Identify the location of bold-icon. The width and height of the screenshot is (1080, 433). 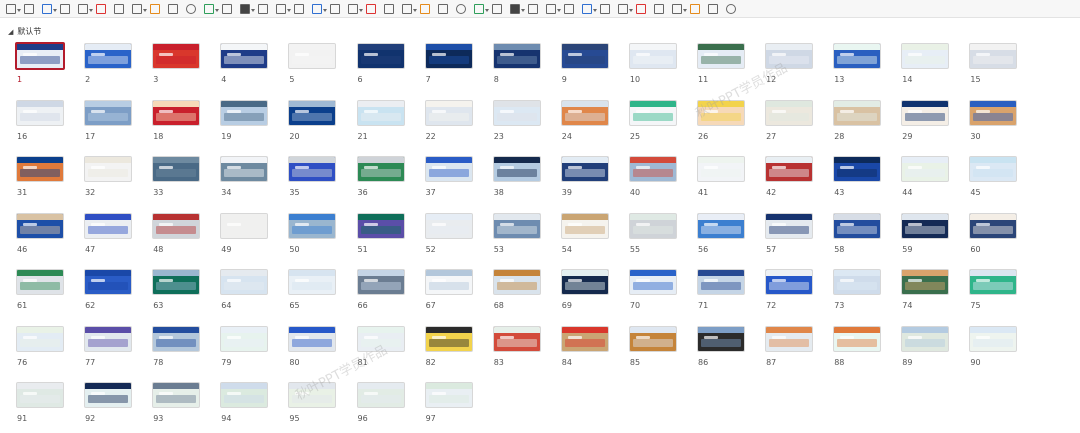
(425, 8).